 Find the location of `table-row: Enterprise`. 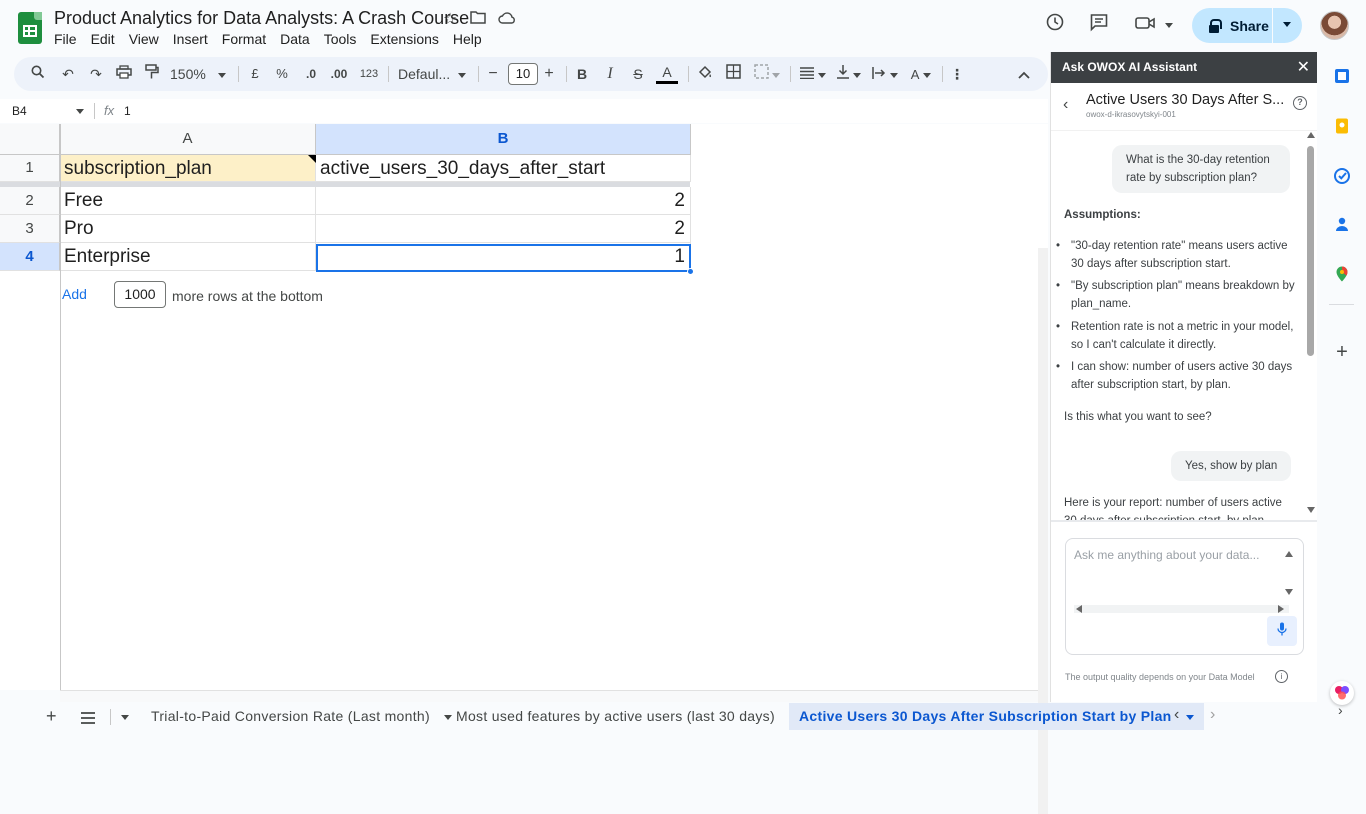

table-row: Enterprise is located at coordinates (188, 257).